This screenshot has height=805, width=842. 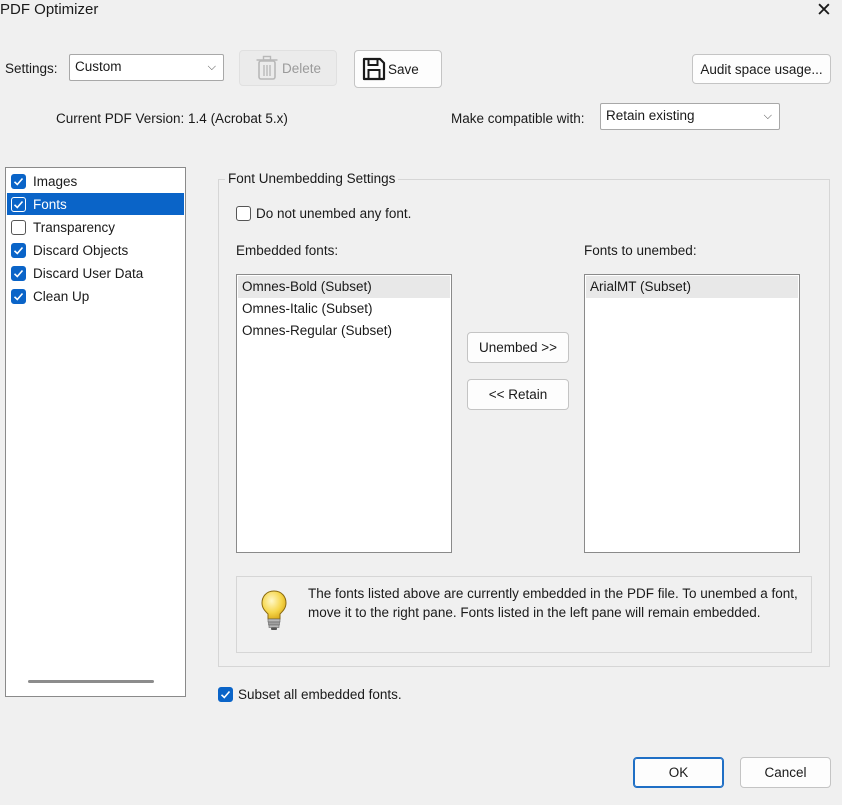 I want to click on cancel-button: Cancel, so click(x=785, y=772).